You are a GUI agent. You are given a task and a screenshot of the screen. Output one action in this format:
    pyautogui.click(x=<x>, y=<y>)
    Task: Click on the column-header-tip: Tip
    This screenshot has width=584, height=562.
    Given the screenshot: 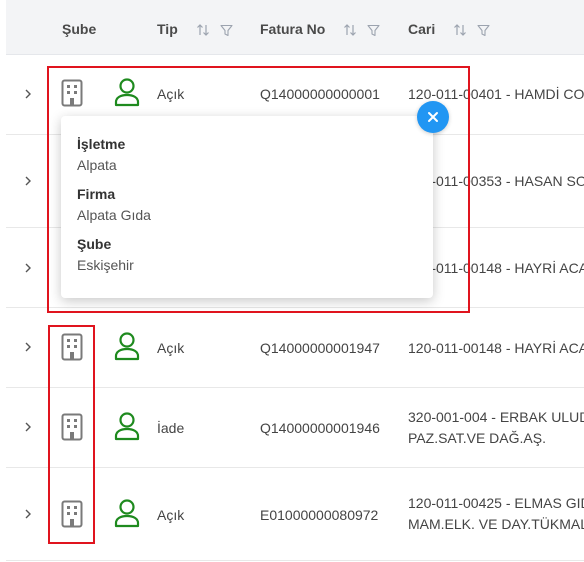 What is the action you would take?
    pyautogui.click(x=195, y=27)
    